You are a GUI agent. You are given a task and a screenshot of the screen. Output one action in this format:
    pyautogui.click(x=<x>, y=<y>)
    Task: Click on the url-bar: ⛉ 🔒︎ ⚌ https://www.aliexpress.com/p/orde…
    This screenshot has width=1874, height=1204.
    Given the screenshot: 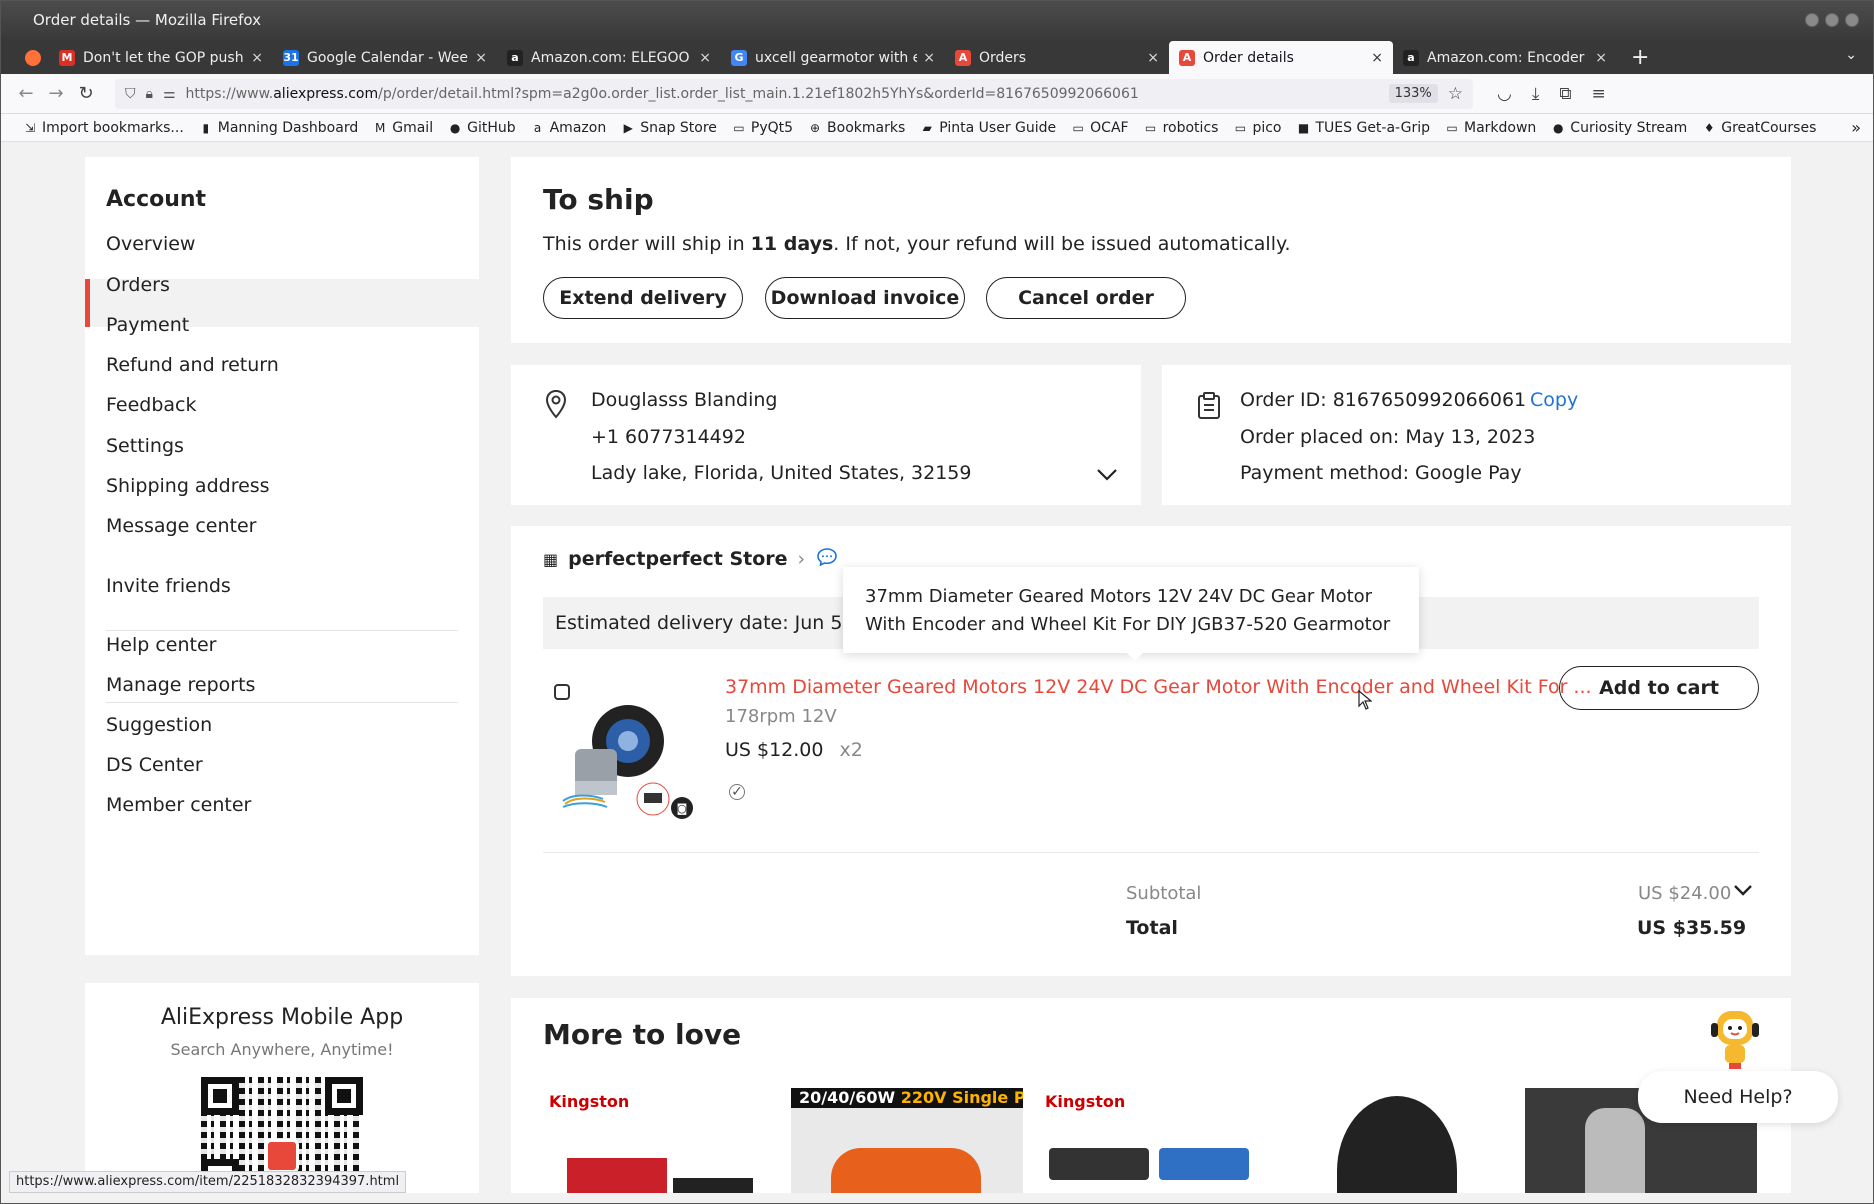 What is the action you would take?
    pyautogui.click(x=794, y=93)
    